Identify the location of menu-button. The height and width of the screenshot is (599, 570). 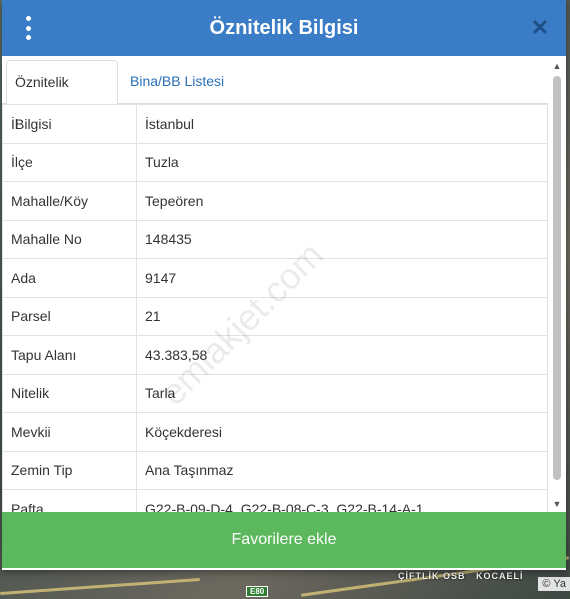
(28, 28).